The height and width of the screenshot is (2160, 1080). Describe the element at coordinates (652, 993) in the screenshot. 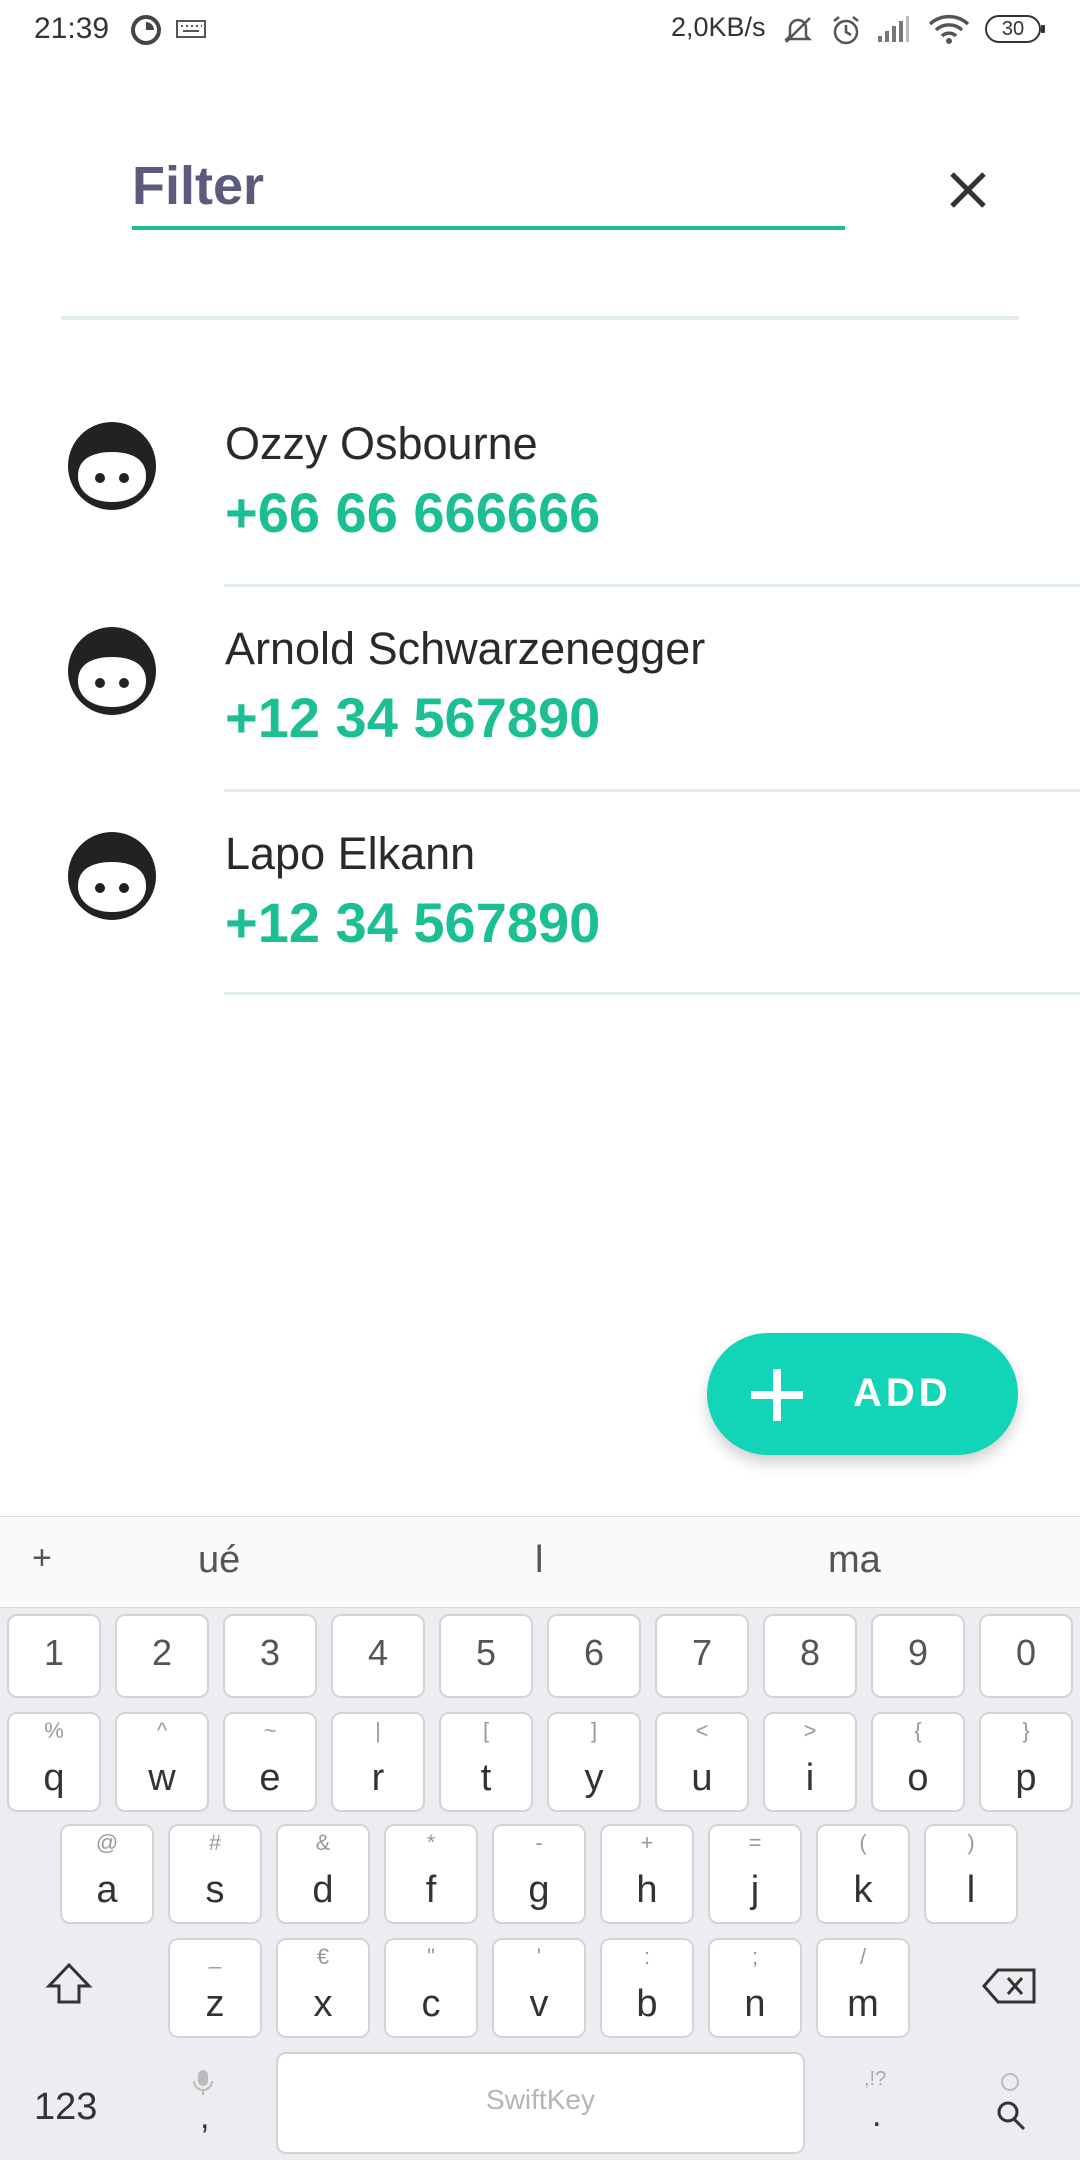

I see `row-separator` at that location.